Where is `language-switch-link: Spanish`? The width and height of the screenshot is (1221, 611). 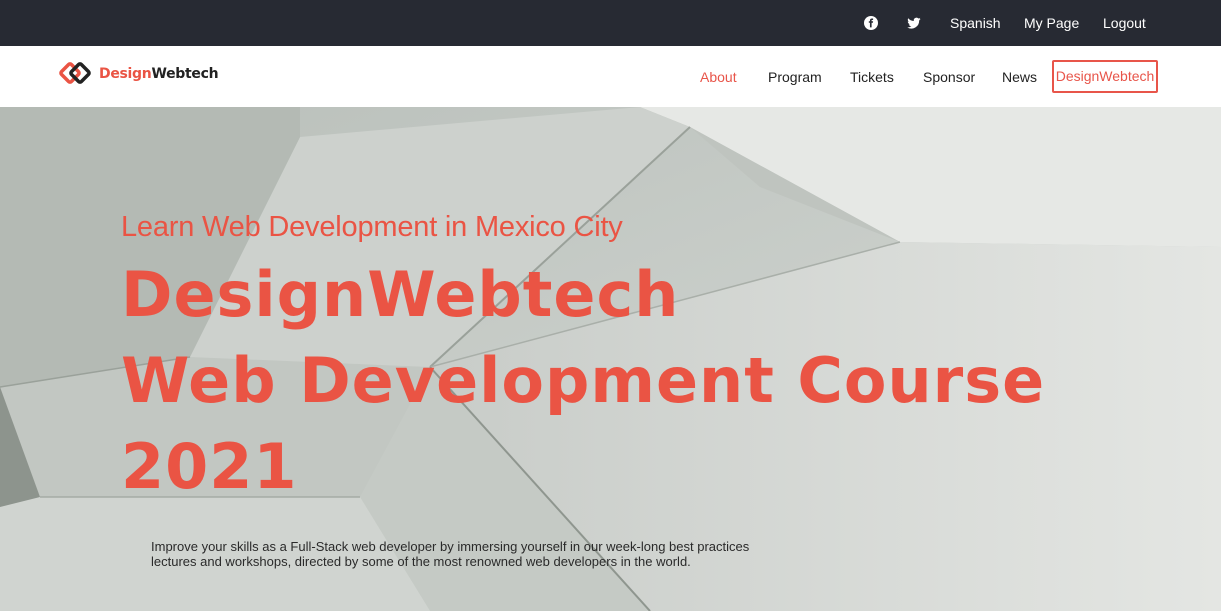
language-switch-link: Spanish is located at coordinates (975, 23).